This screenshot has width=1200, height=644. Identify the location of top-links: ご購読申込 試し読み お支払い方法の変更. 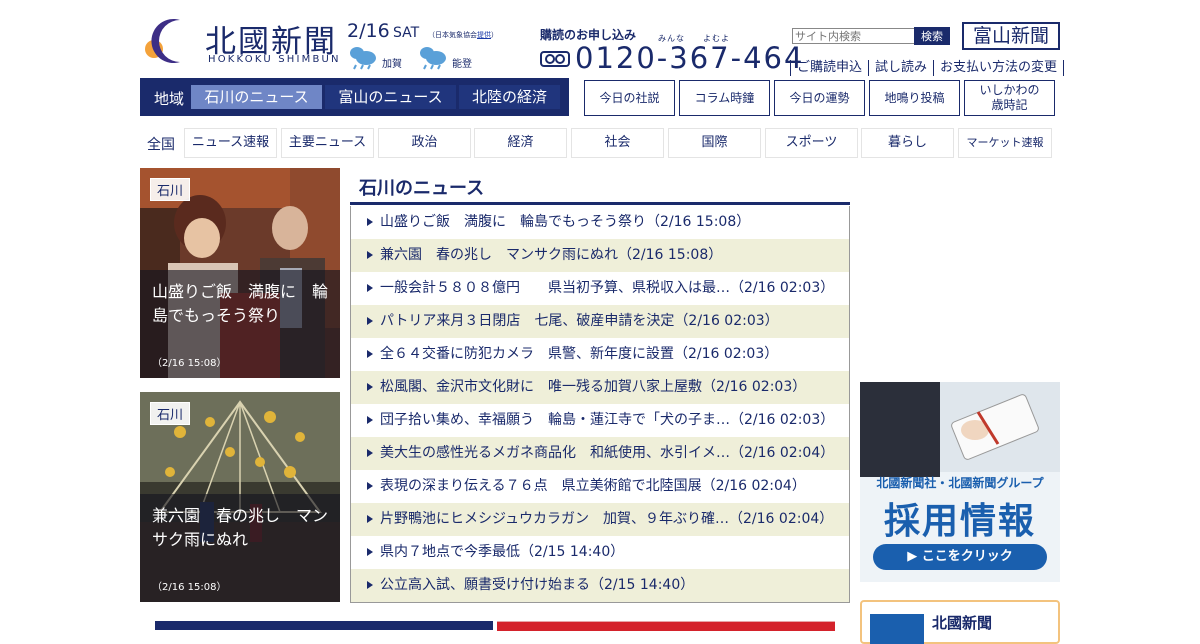
(927, 66).